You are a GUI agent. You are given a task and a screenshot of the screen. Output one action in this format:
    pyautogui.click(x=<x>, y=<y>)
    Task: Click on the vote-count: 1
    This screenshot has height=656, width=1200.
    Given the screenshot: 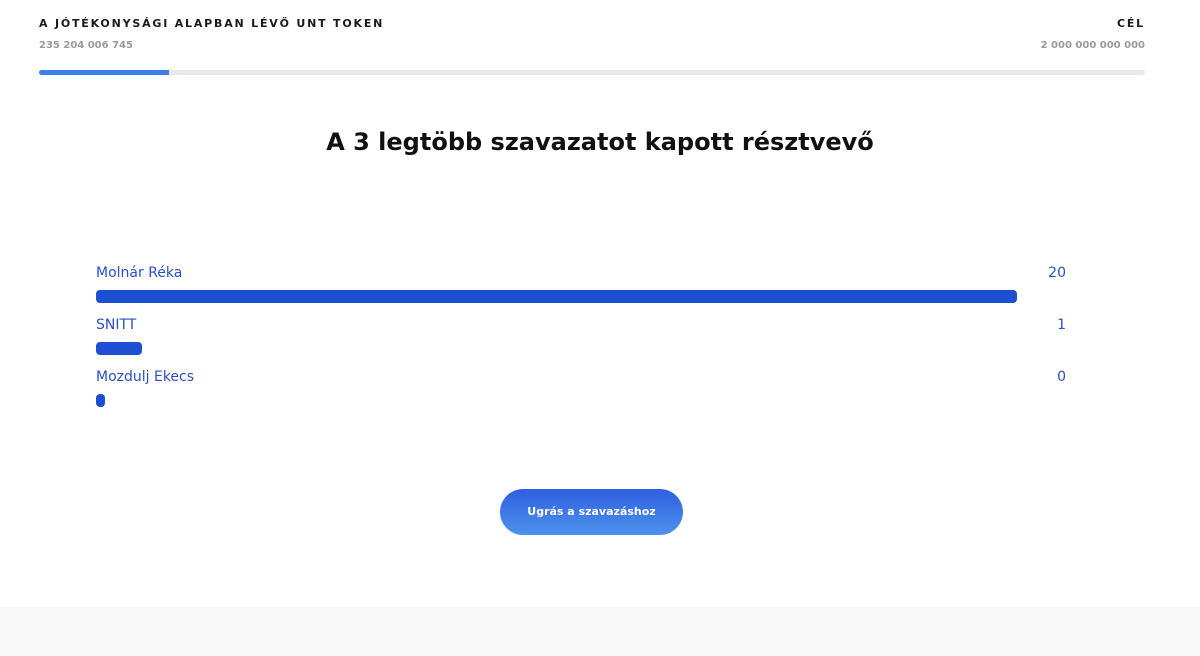 What is the action you would take?
    pyautogui.click(x=1061, y=325)
    